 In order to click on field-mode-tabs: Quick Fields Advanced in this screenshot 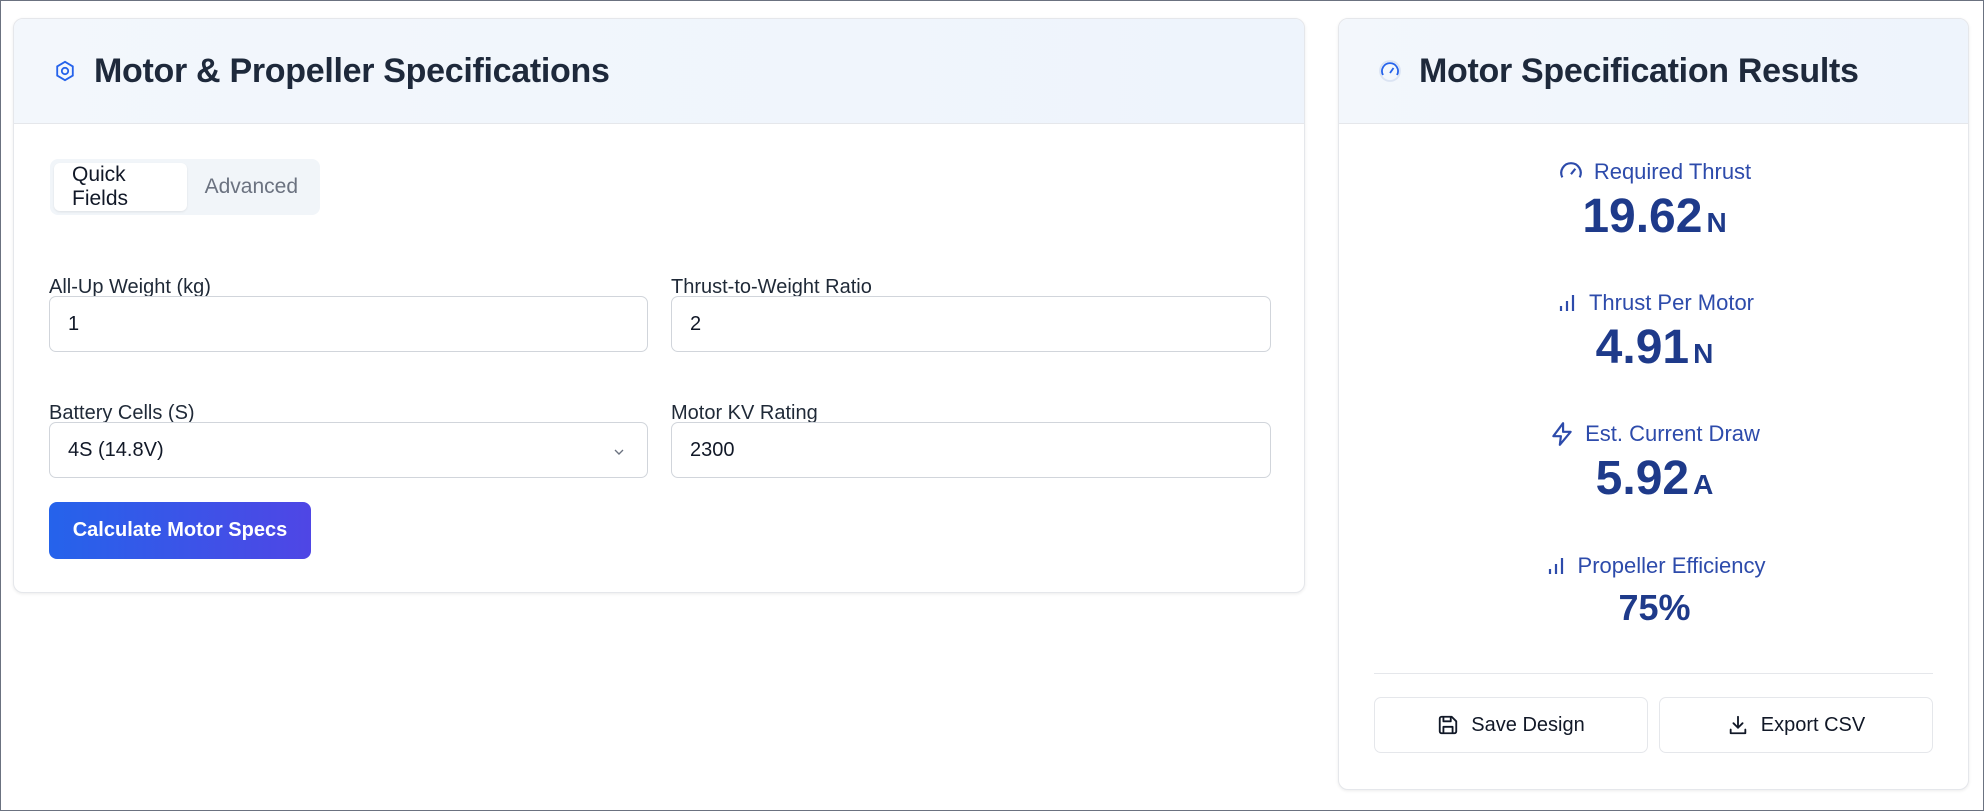, I will do `click(185, 187)`.